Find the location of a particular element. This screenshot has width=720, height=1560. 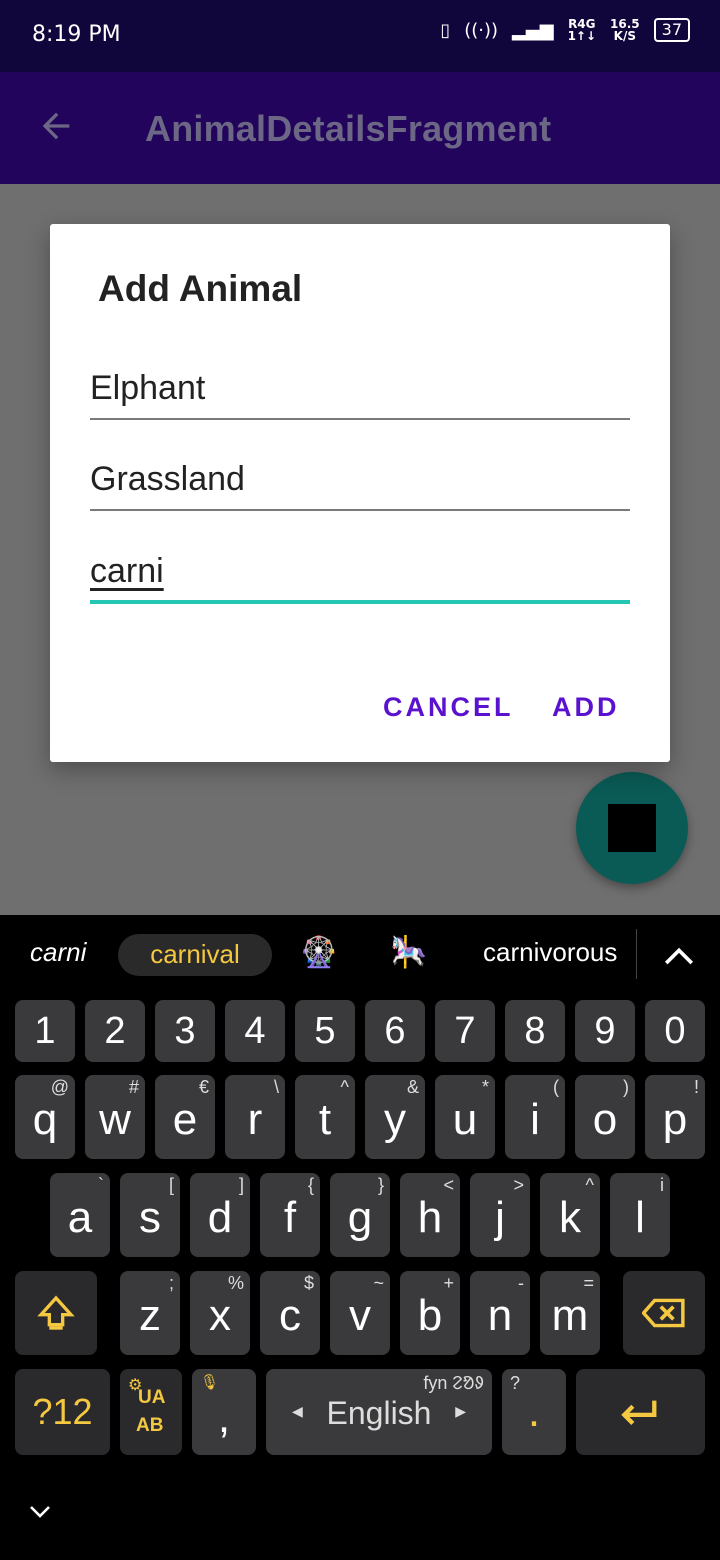

fab-button is located at coordinates (632, 828).